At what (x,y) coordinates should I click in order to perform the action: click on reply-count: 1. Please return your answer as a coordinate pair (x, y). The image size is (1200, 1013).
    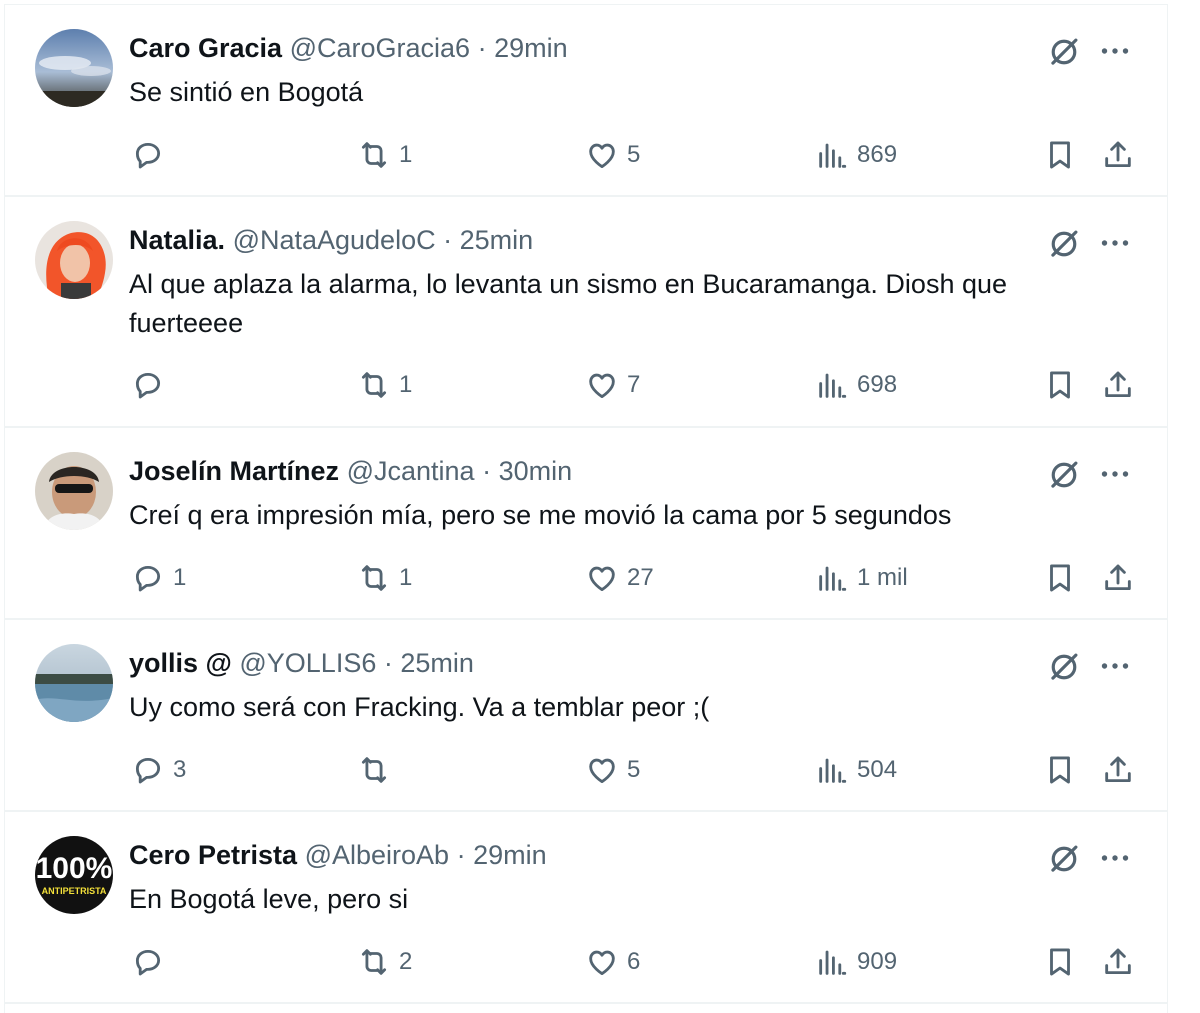
    Looking at the image, I should click on (180, 577).